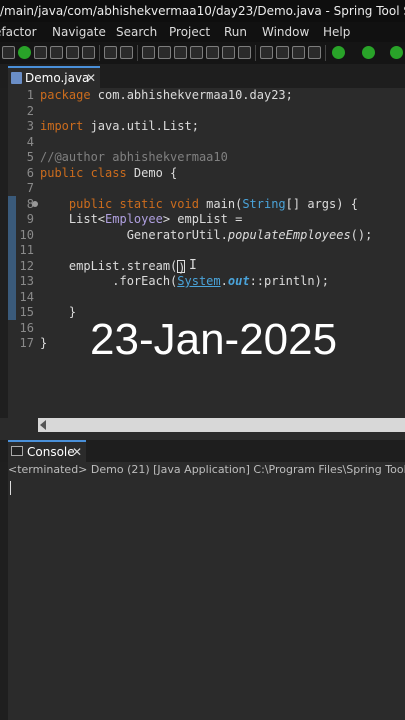 The image size is (405, 720). I want to click on line-number: 4, so click(30, 141).